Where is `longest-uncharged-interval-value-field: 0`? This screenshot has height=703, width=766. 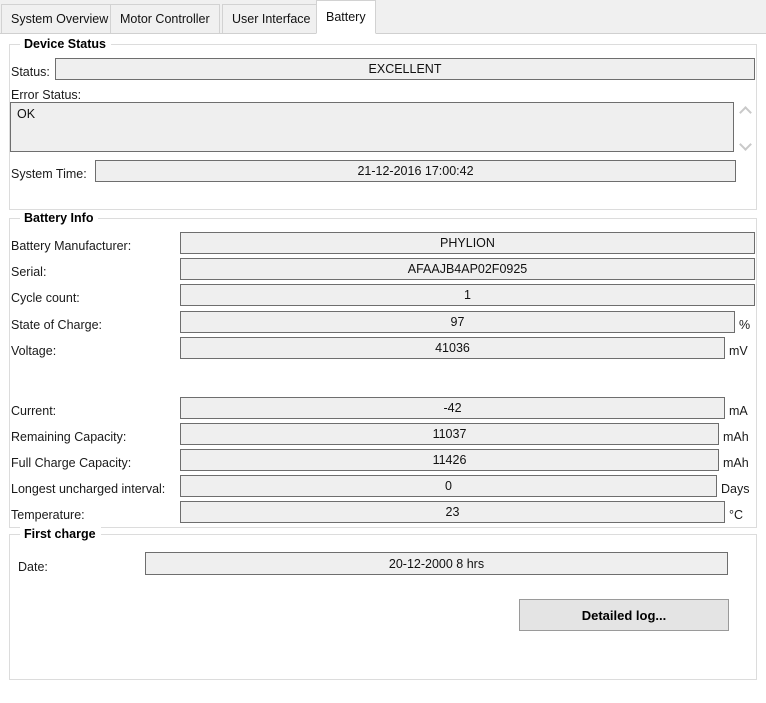 longest-uncharged-interval-value-field: 0 is located at coordinates (448, 486).